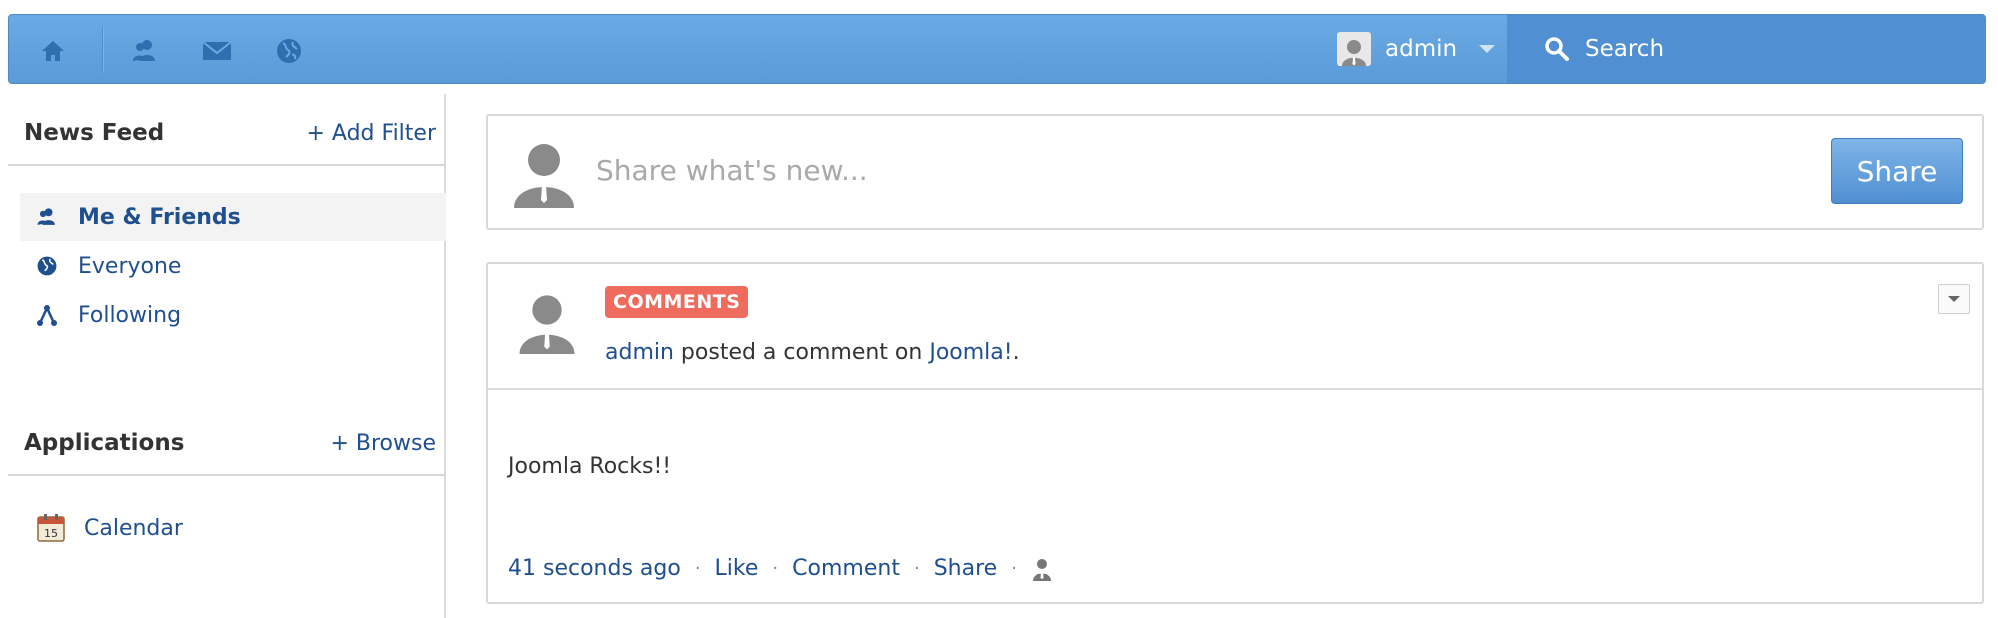  I want to click on target-link: Joomla!, so click(970, 352).